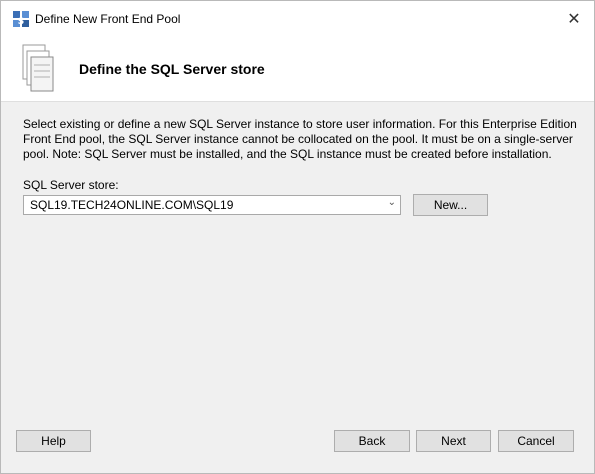  What do you see at coordinates (108, 19) in the screenshot?
I see `window-title: Define New Front End Pool` at bounding box center [108, 19].